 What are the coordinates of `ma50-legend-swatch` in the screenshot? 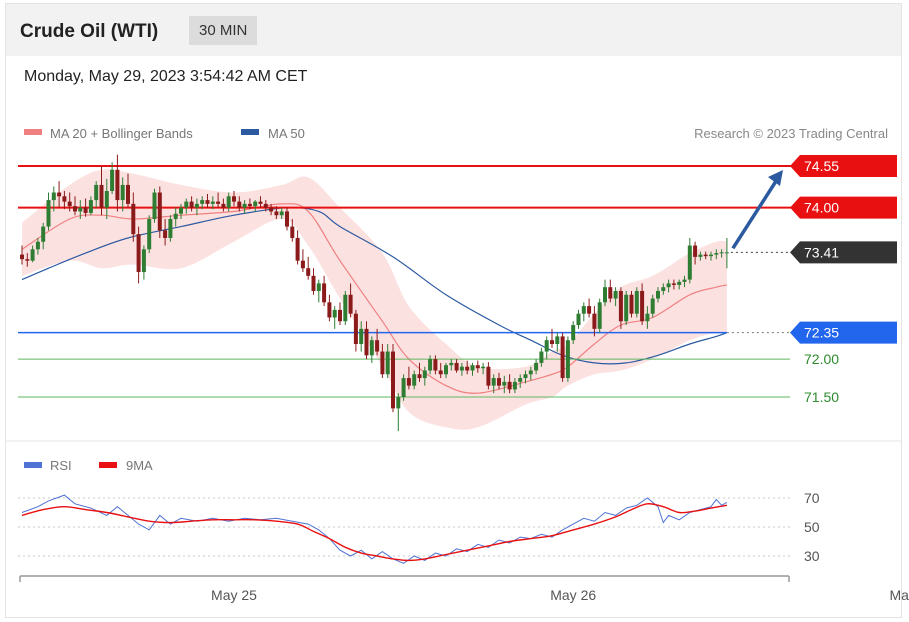 It's located at (250, 132).